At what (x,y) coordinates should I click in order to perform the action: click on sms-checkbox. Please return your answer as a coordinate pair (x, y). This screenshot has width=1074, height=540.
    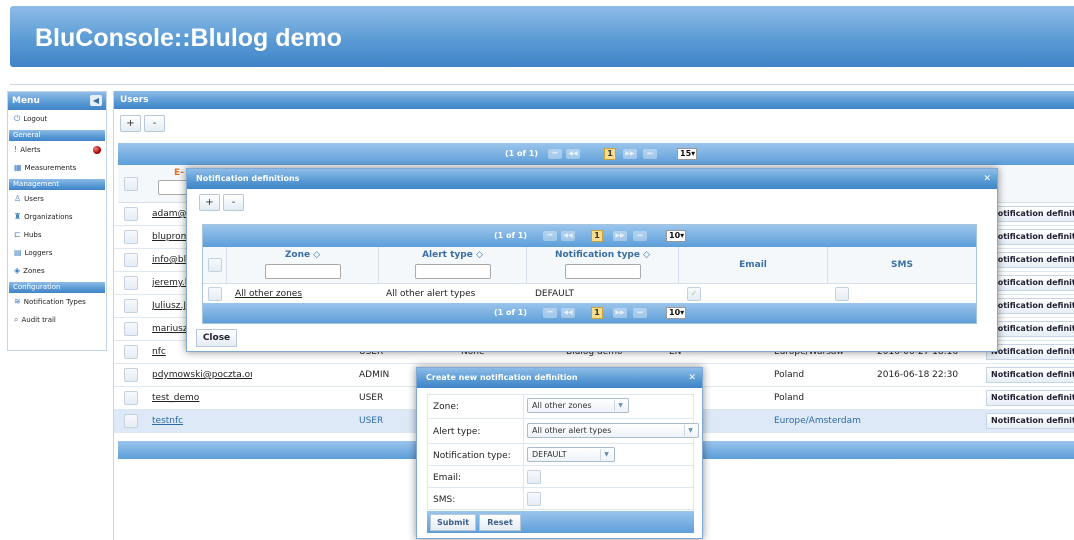
    Looking at the image, I should click on (534, 499).